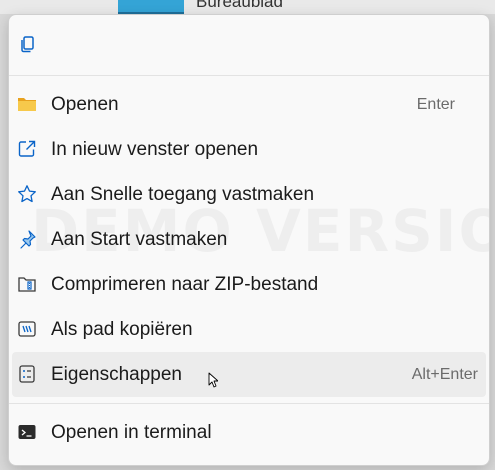 Image resolution: width=495 pixels, height=470 pixels. Describe the element at coordinates (185, 284) in the screenshot. I see `menu-item-label: Comprimeren naar ZIP-bestand` at that location.